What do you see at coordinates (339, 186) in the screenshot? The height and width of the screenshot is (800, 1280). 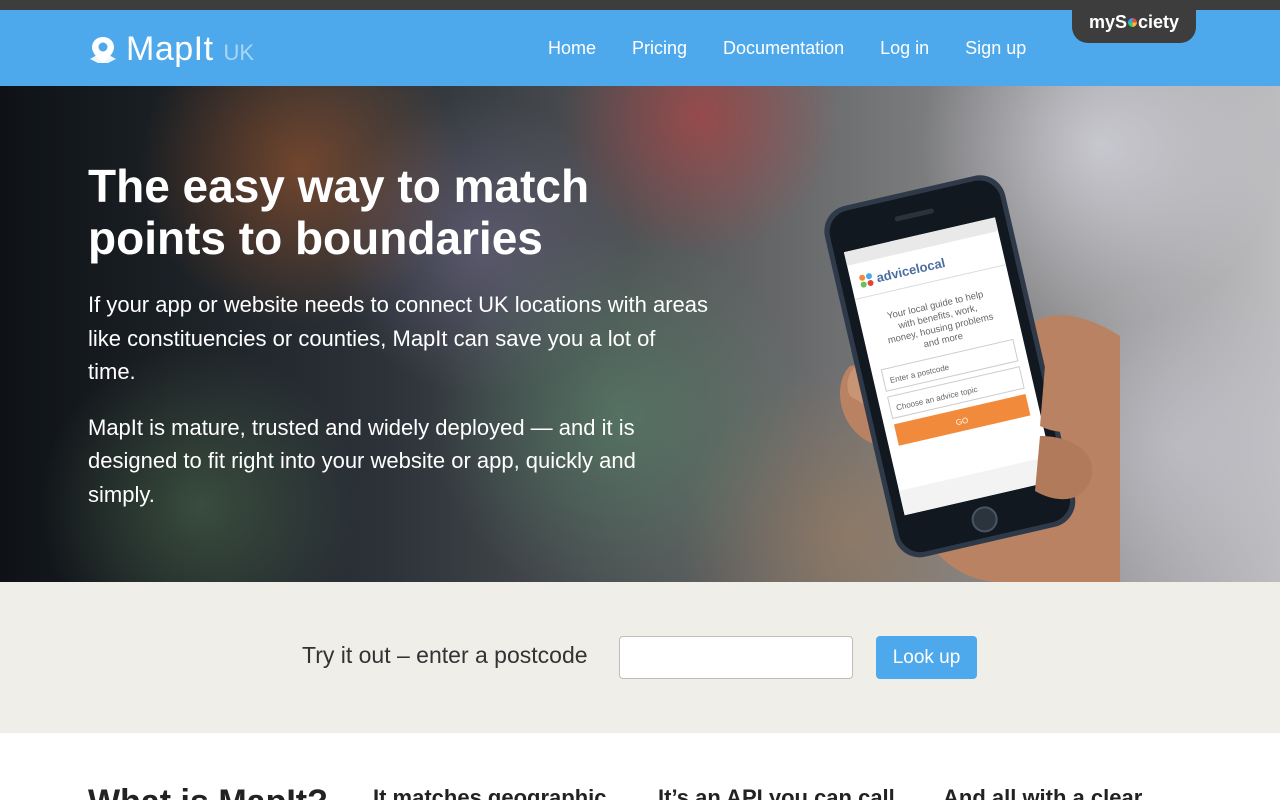 I see `hero-title-line-1: The easy way to match` at bounding box center [339, 186].